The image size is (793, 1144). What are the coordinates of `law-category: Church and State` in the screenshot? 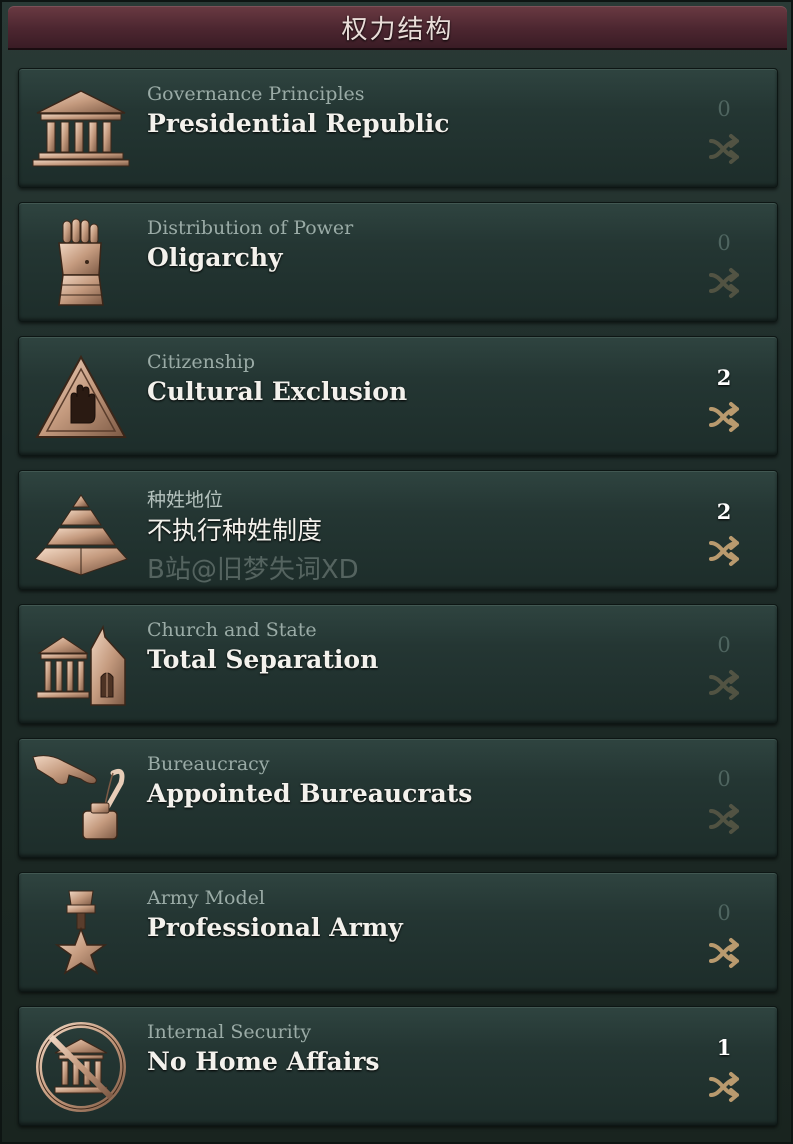 It's located at (232, 630).